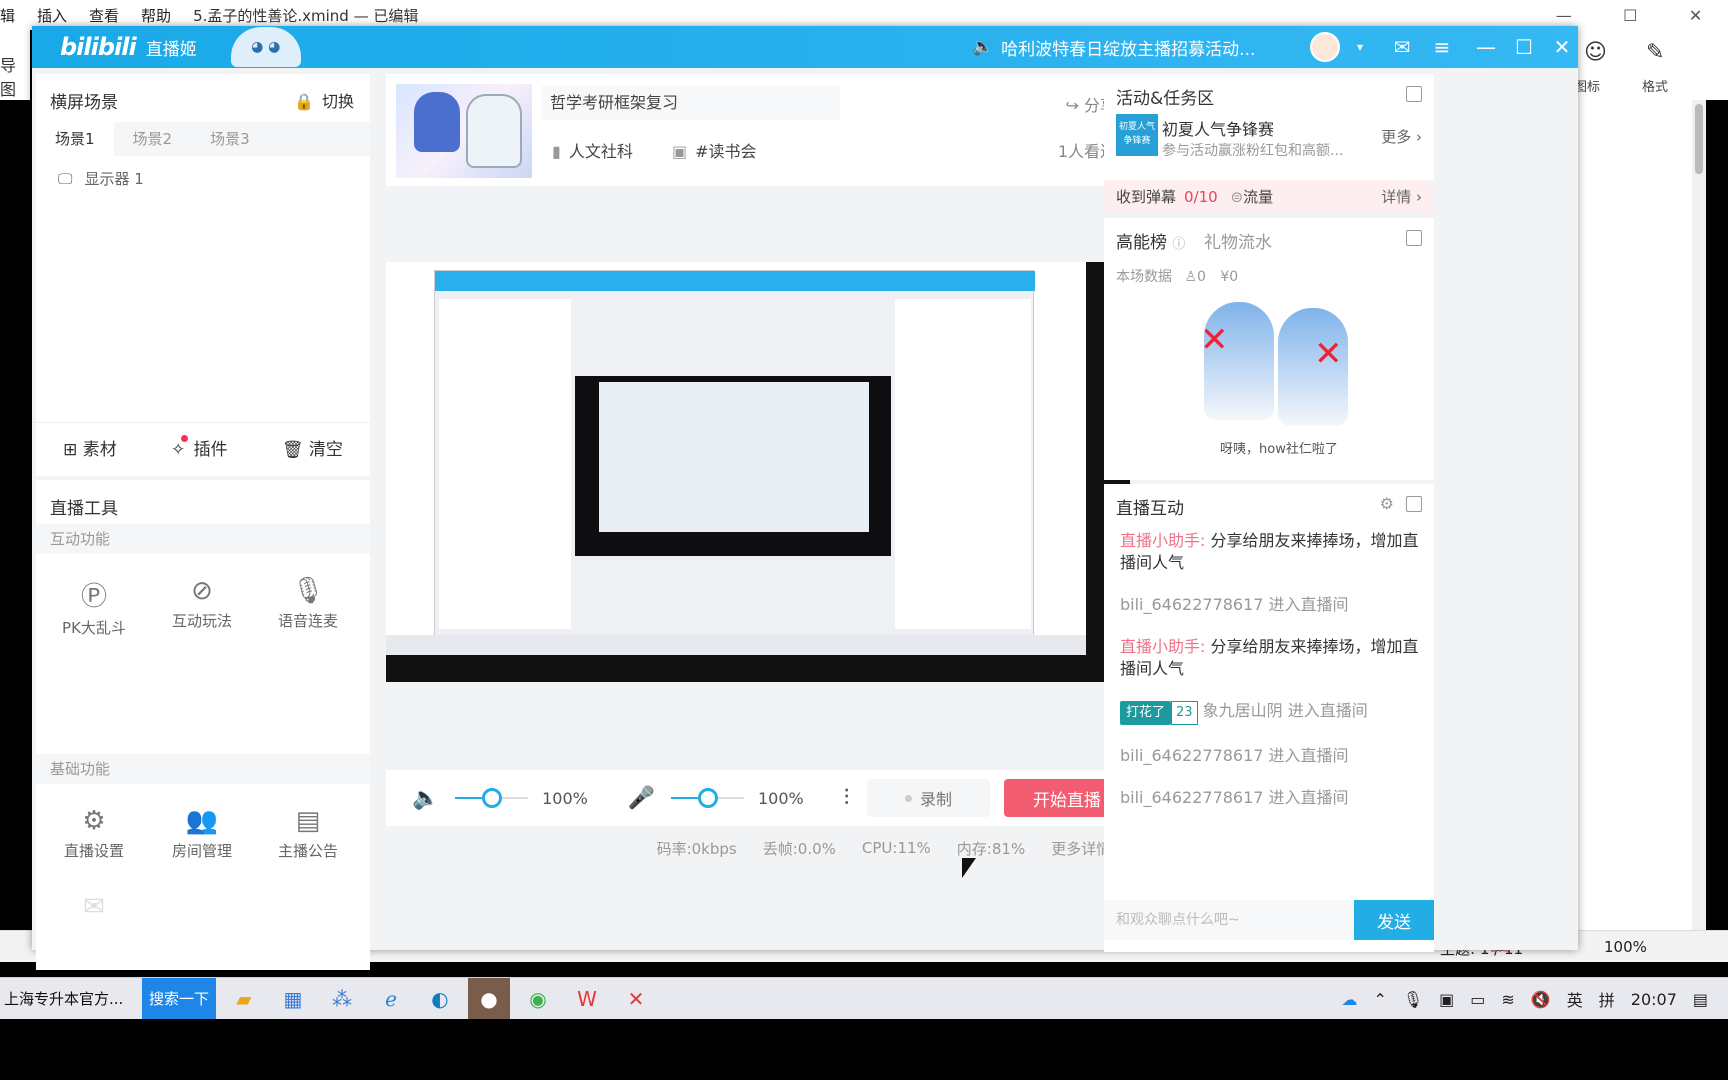  I want to click on mic-volume-slider, so click(707, 798).